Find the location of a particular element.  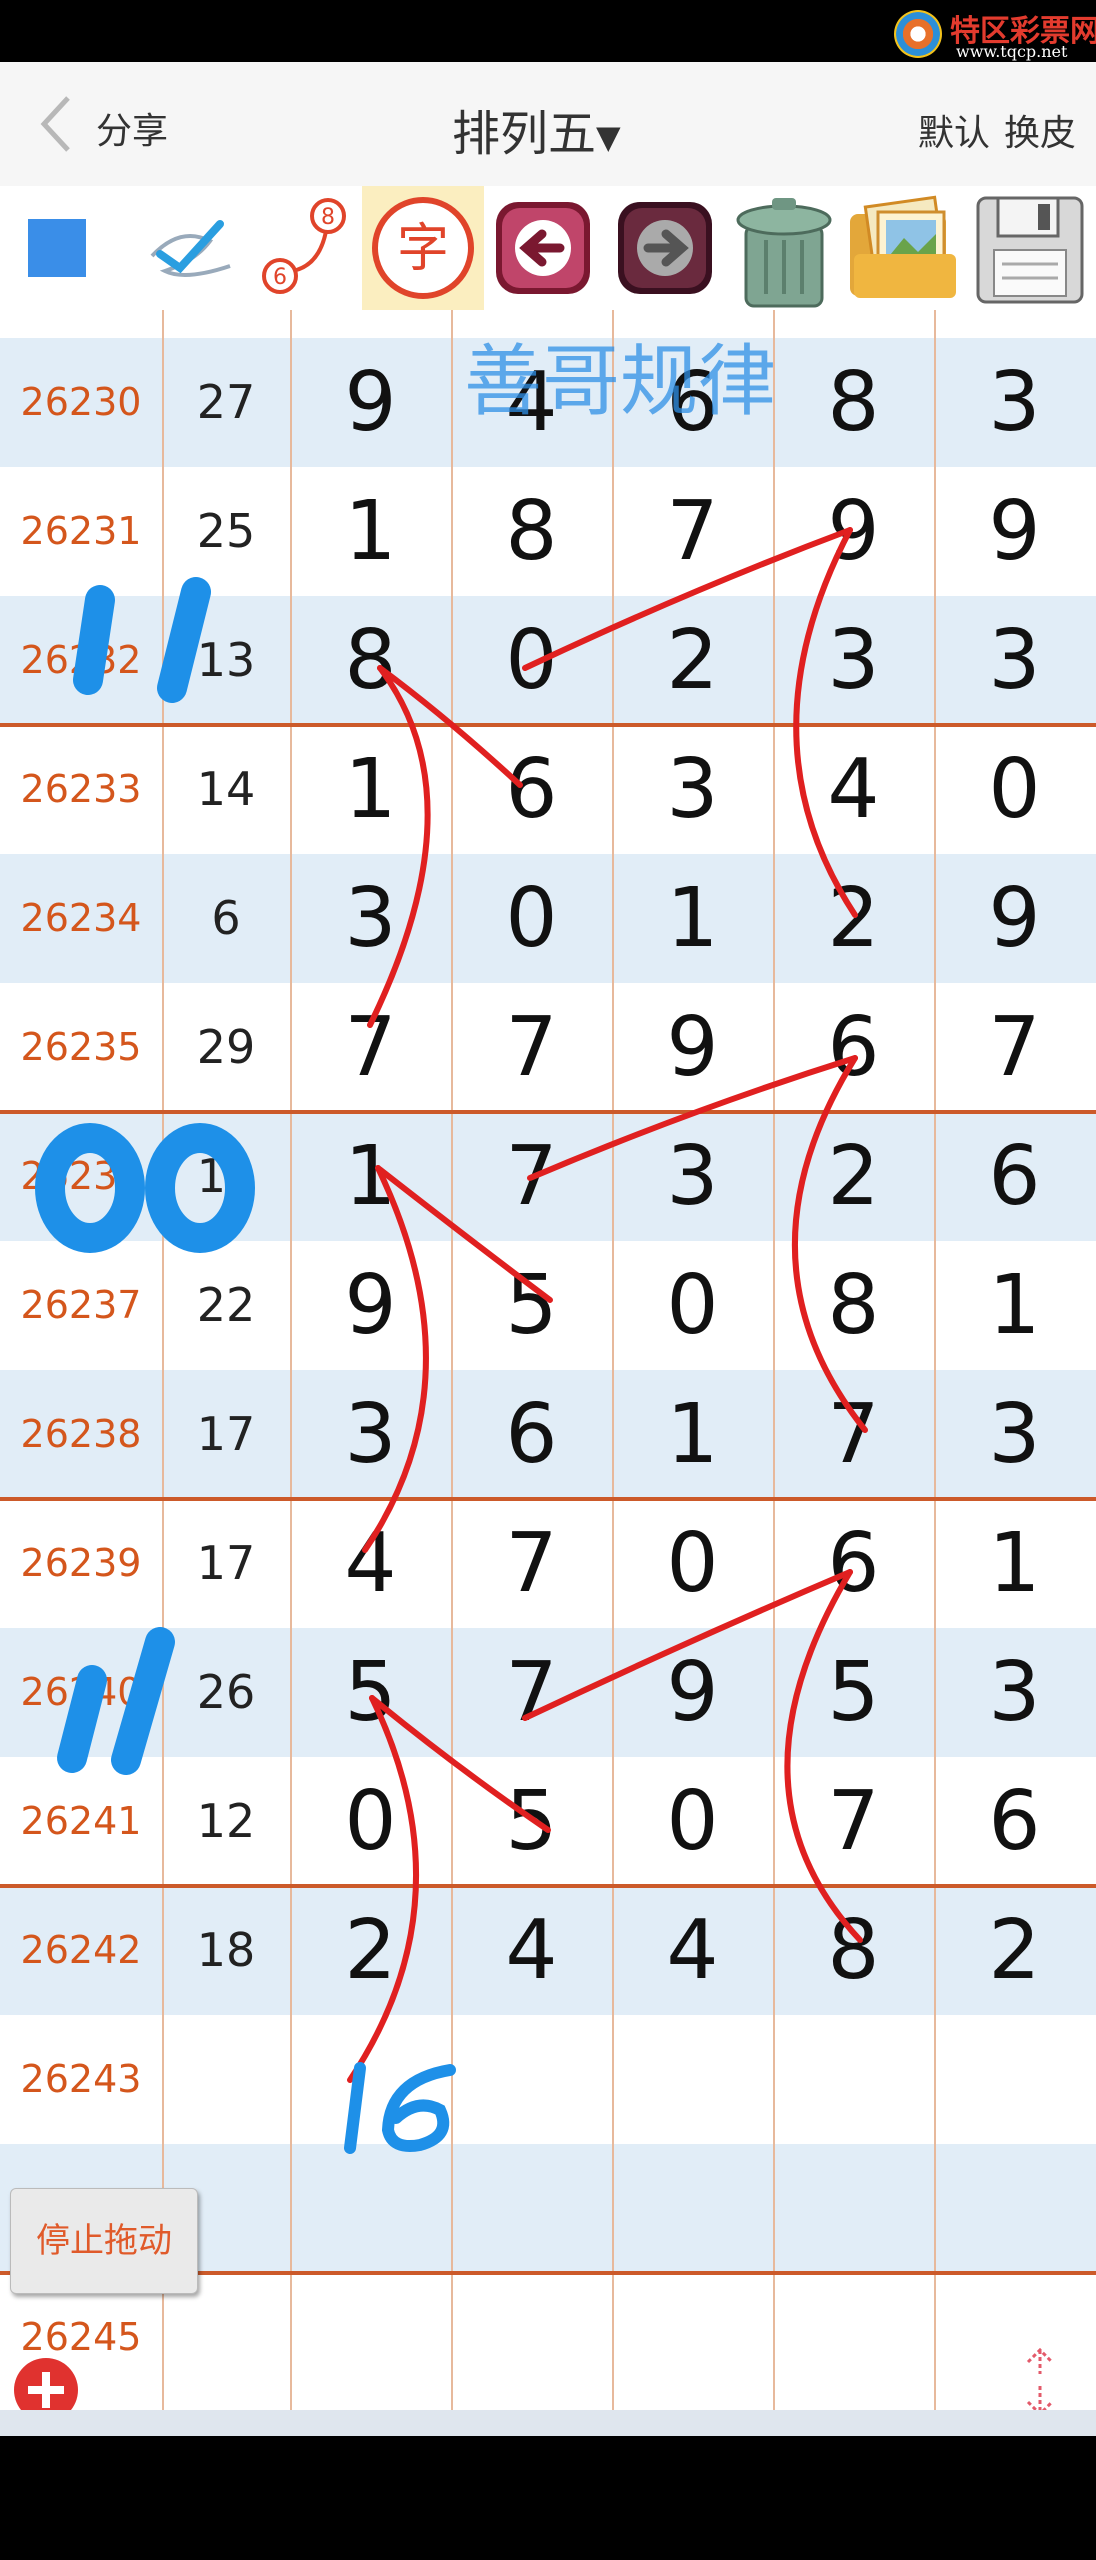

text-tool-icon: 字 is located at coordinates (423, 248).